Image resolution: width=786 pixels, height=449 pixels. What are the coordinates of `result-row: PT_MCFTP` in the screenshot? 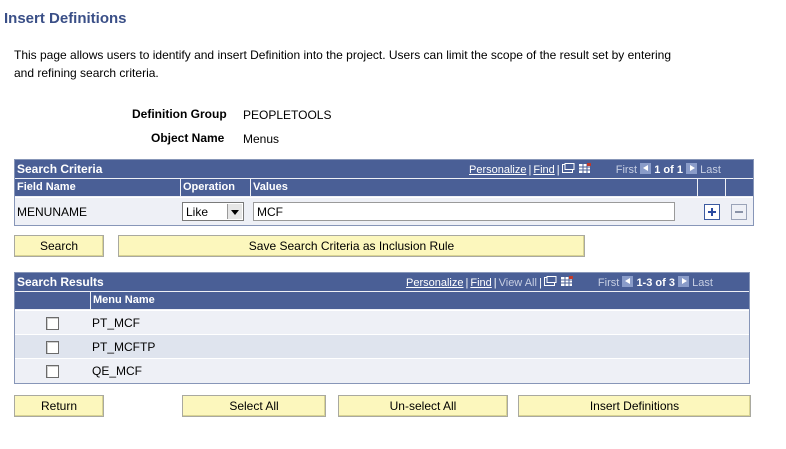 It's located at (382, 346).